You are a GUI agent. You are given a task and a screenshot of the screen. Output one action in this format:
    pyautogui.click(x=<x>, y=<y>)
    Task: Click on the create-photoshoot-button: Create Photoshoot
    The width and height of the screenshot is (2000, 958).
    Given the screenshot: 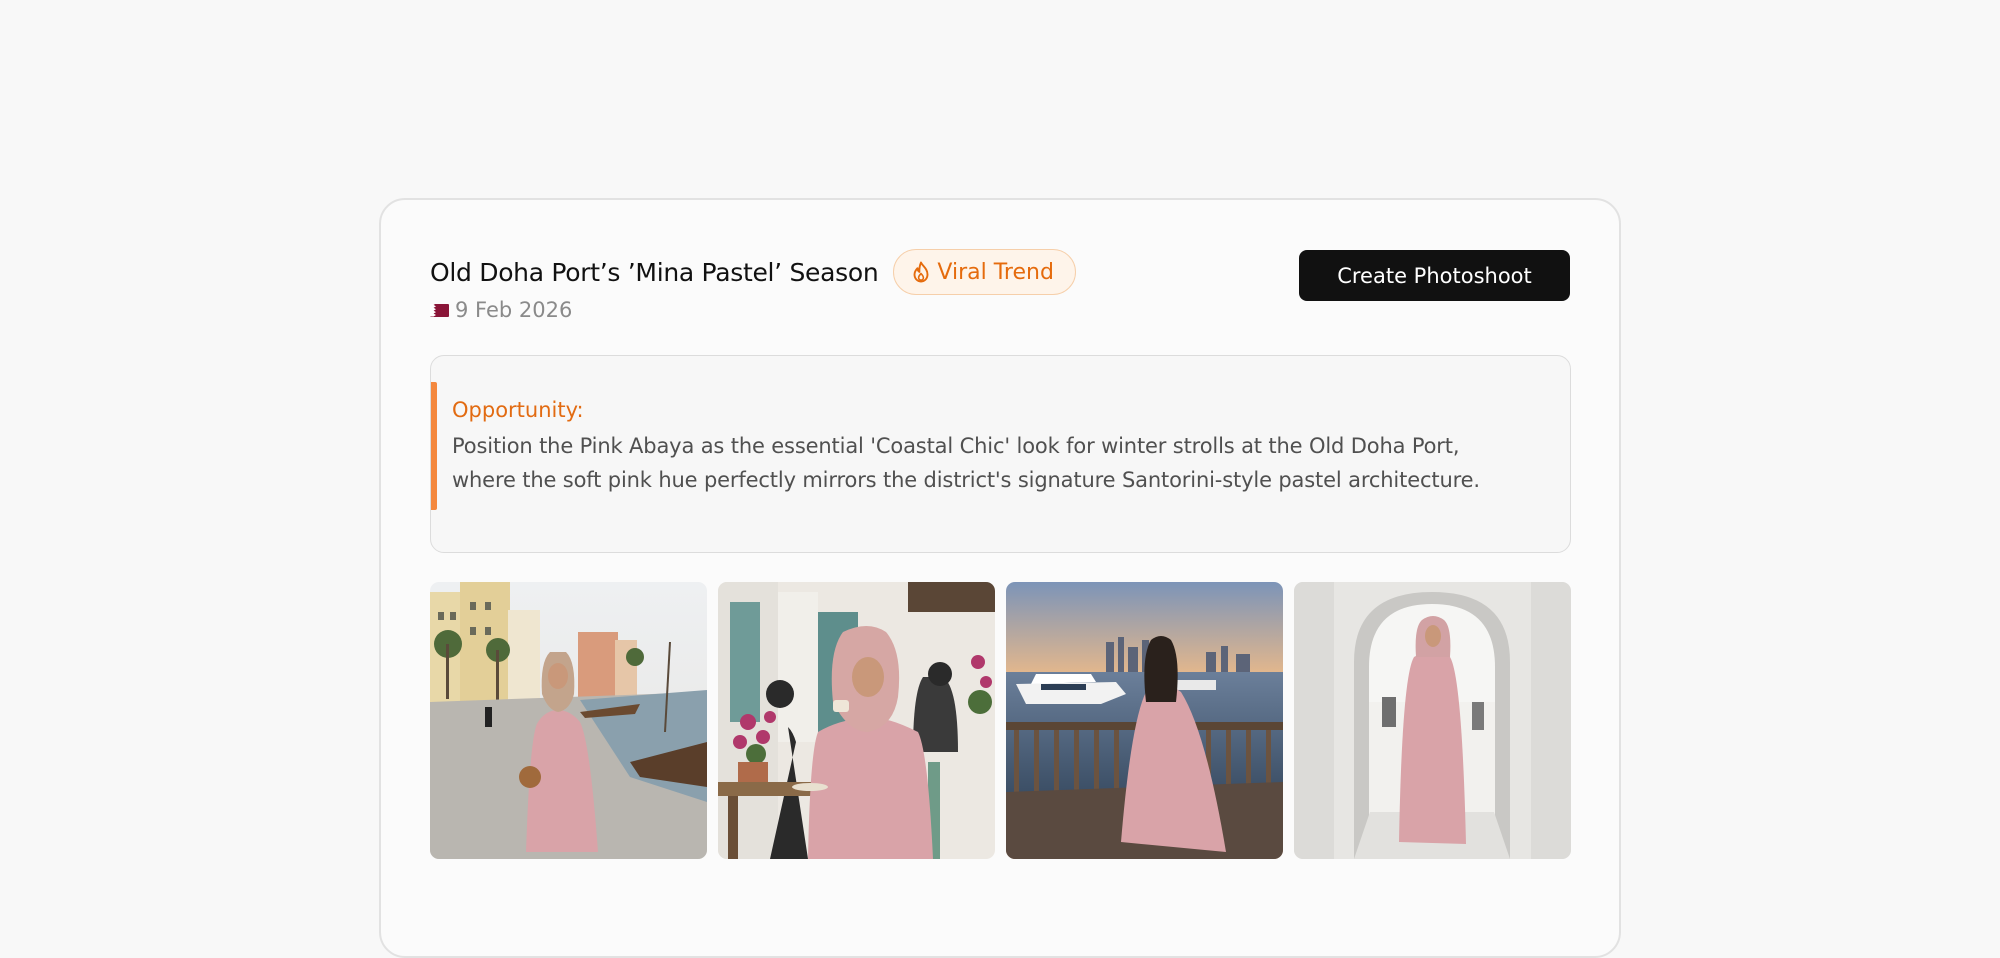 What is the action you would take?
    pyautogui.click(x=1434, y=275)
    